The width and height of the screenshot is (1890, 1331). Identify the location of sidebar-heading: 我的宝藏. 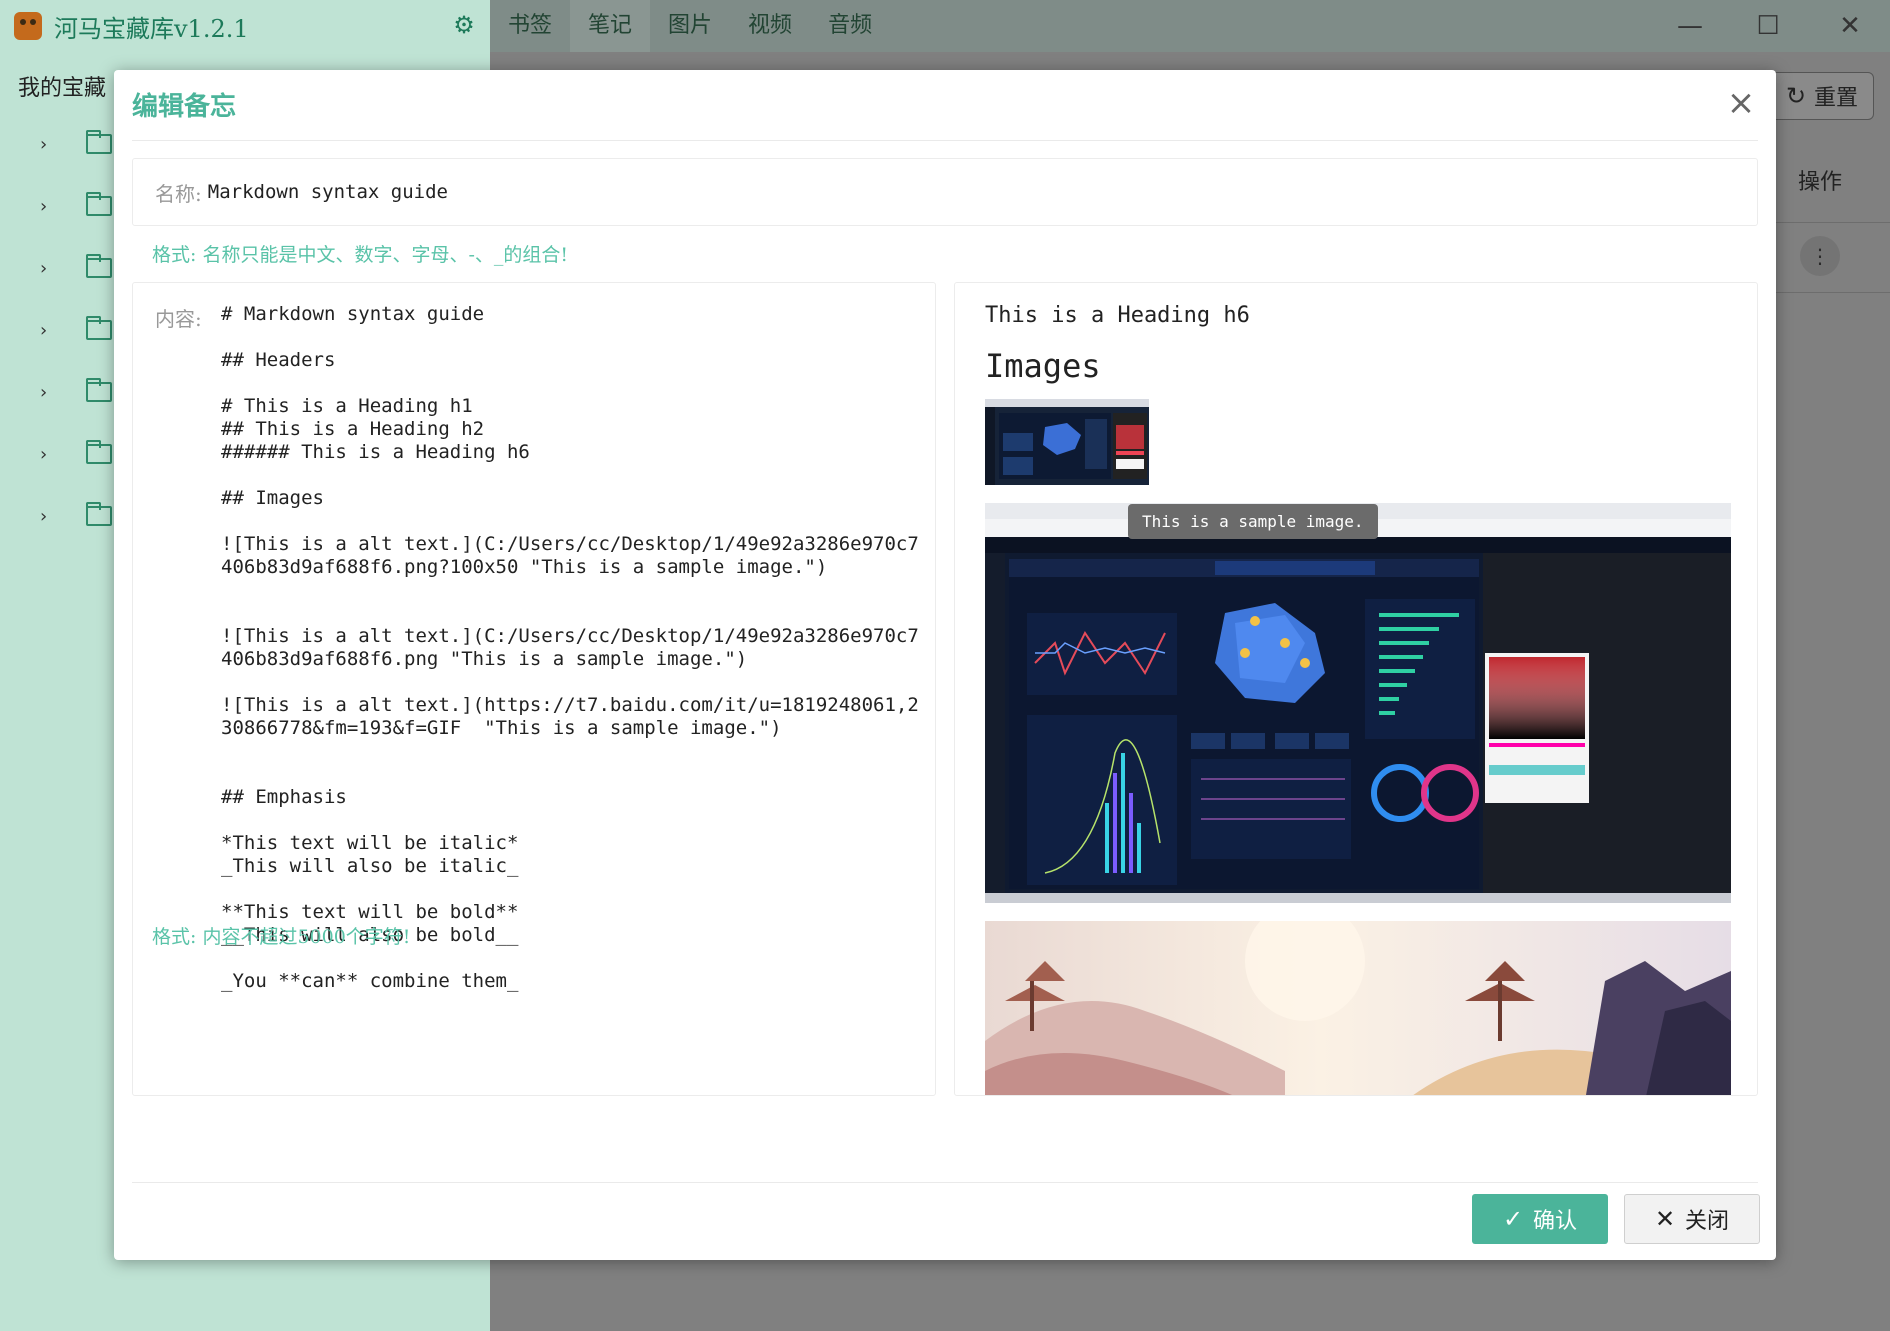
(62, 88).